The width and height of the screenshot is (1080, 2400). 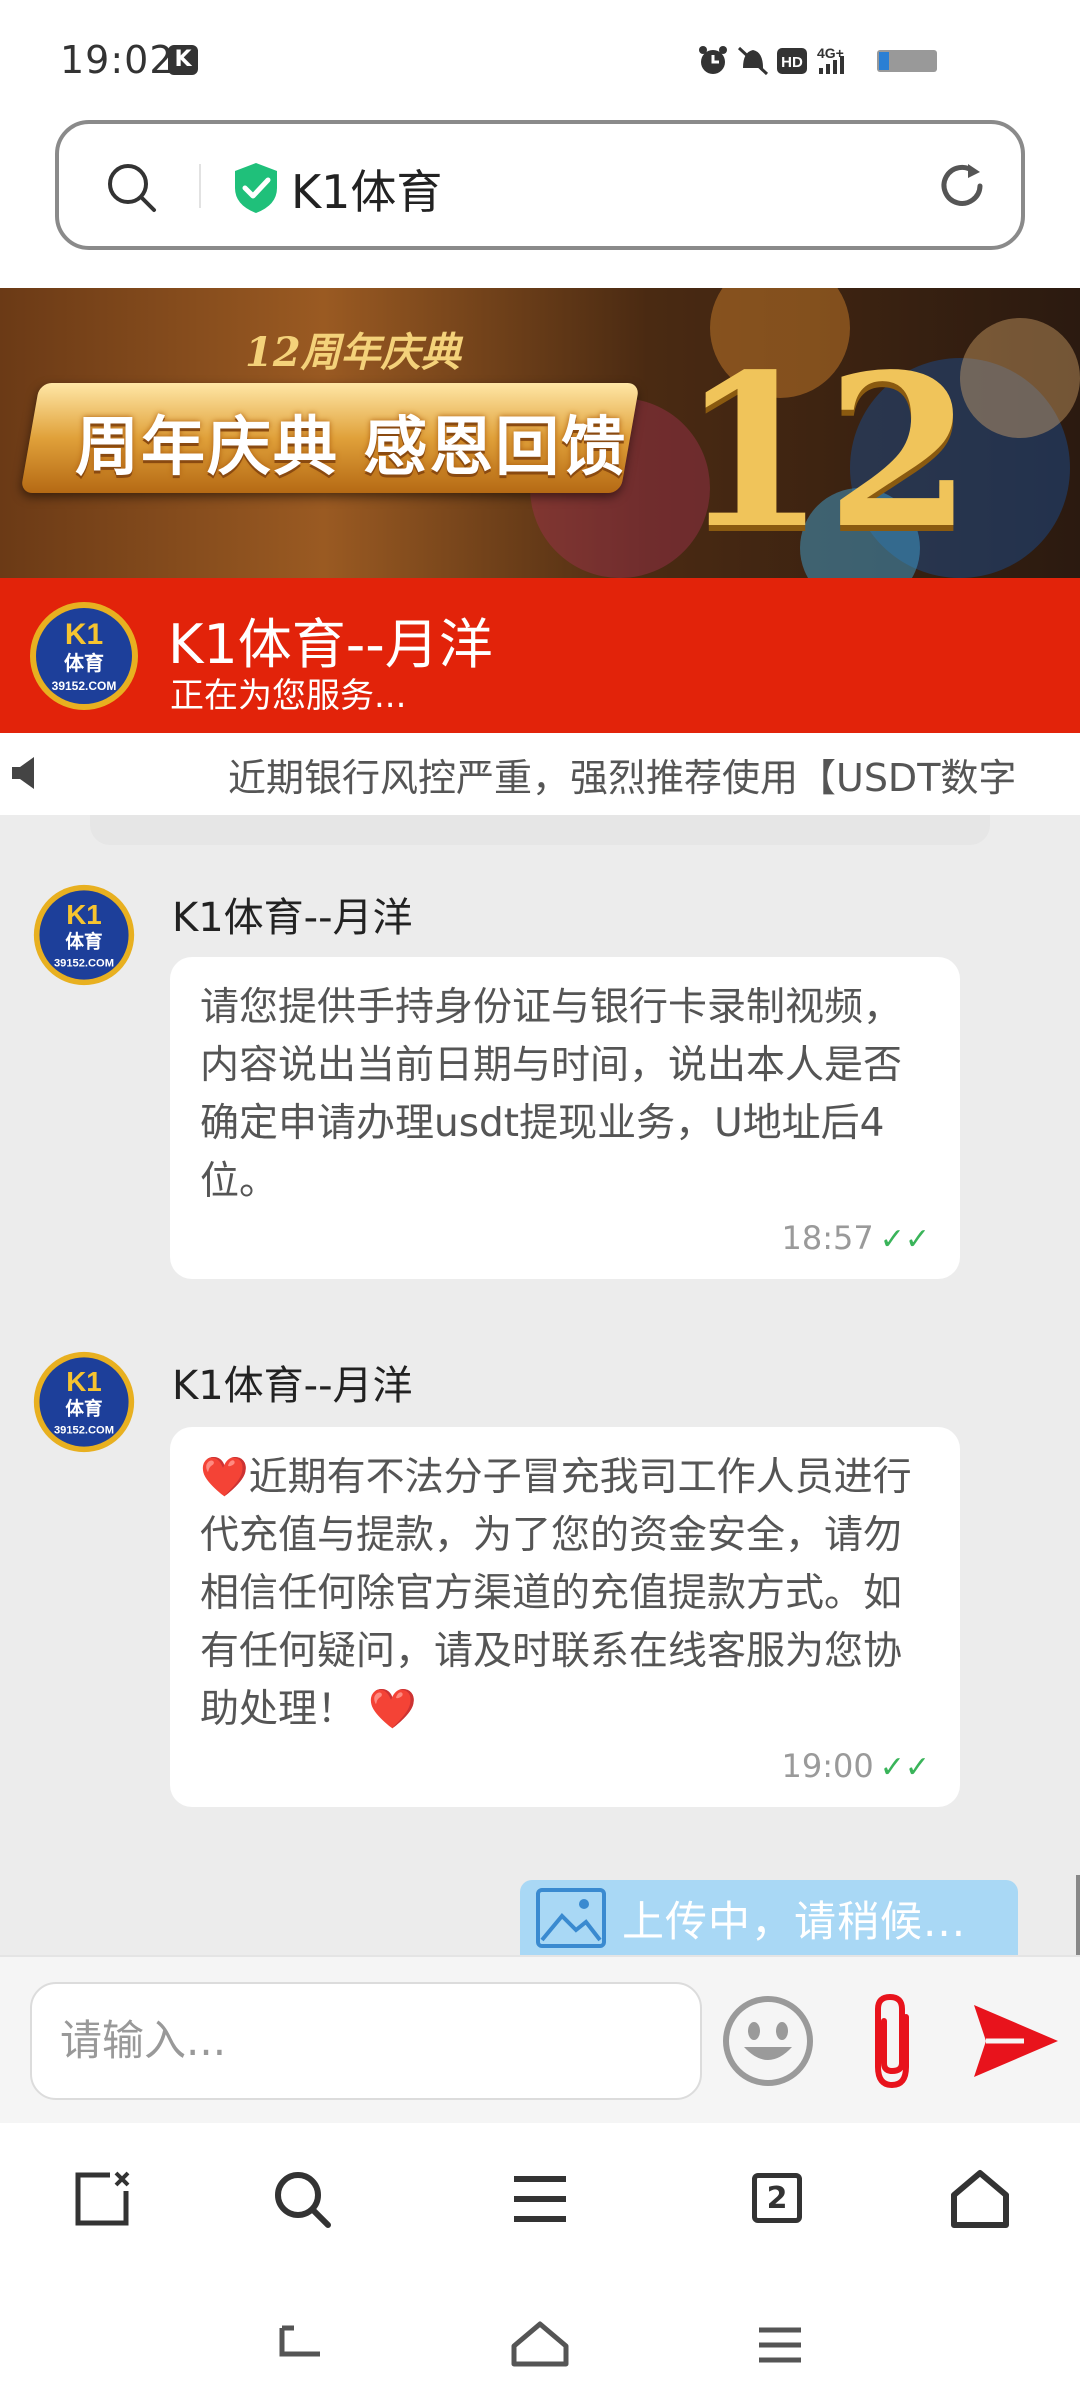 What do you see at coordinates (1016, 2041) in the screenshot?
I see `send-icon` at bounding box center [1016, 2041].